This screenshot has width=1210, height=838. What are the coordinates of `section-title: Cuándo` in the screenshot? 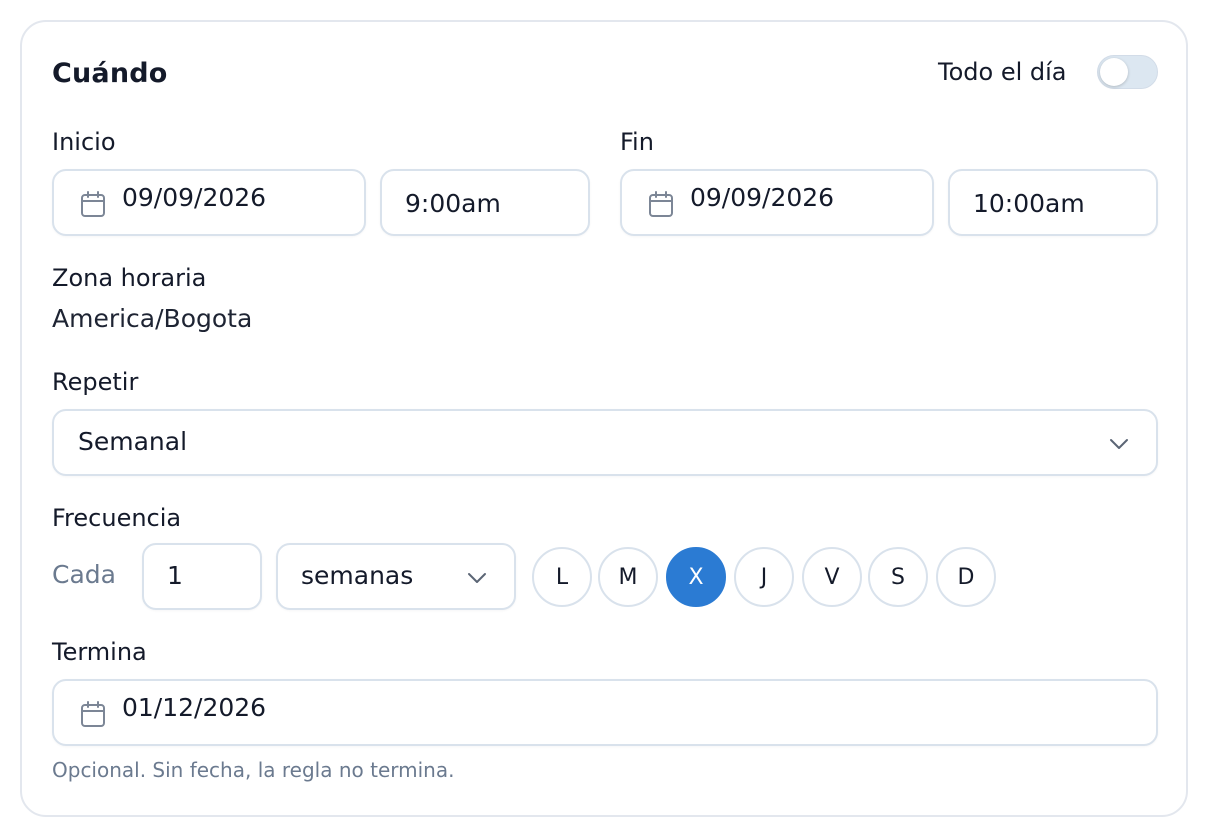 It's located at (110, 73).